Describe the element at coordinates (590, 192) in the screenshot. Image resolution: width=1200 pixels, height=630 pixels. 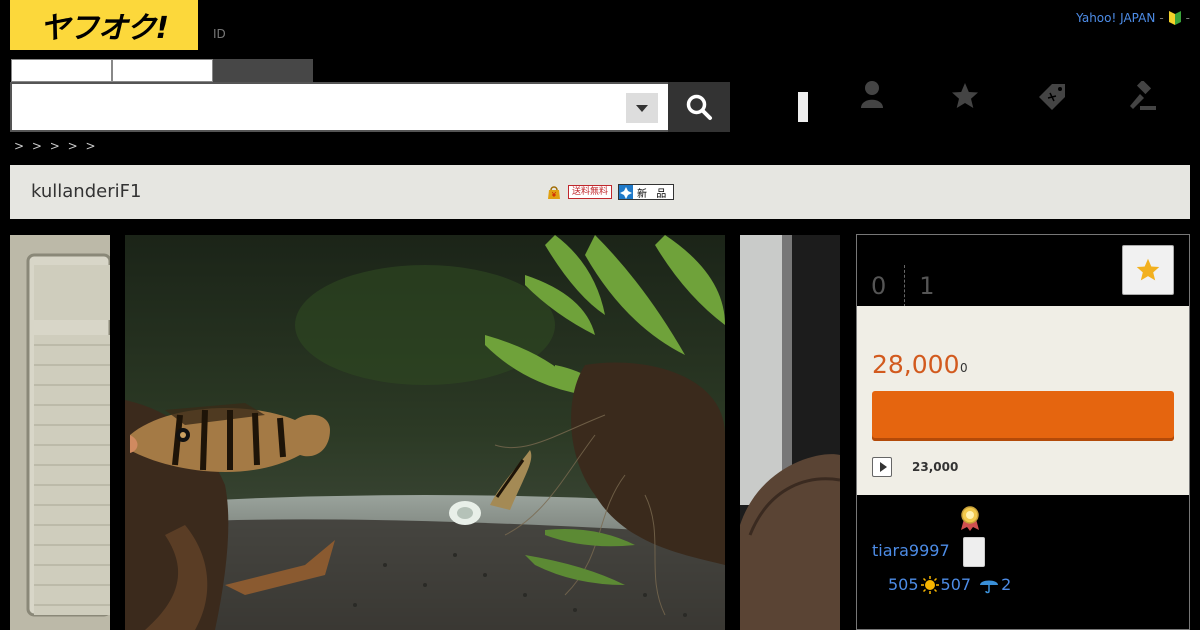
I see `free-shipping-badge: 送料無料` at that location.